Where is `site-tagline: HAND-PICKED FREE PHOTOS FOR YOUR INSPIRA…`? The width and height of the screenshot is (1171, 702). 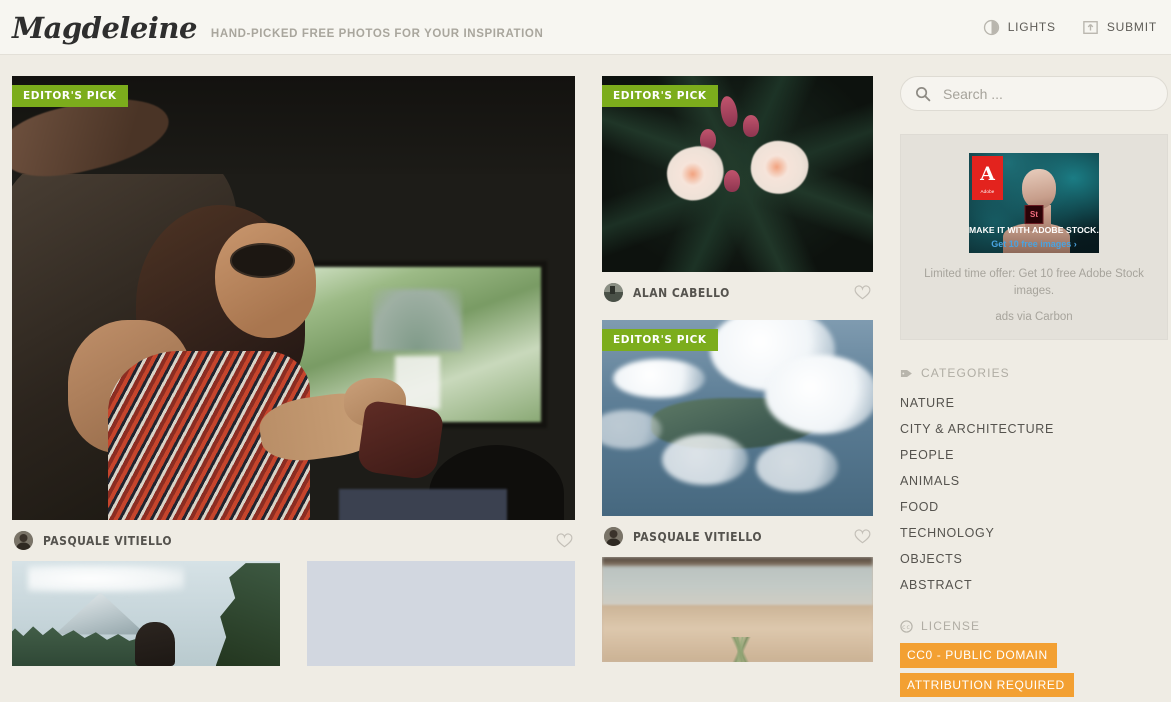
site-tagline: HAND-PICKED FREE PHOTOS FOR YOUR INSPIRA… is located at coordinates (377, 33).